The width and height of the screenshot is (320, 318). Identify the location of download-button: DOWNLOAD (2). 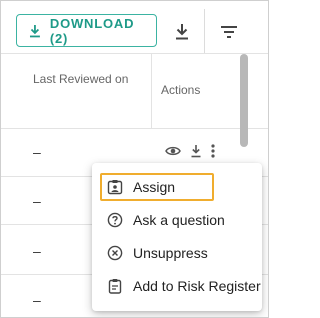
(86, 30).